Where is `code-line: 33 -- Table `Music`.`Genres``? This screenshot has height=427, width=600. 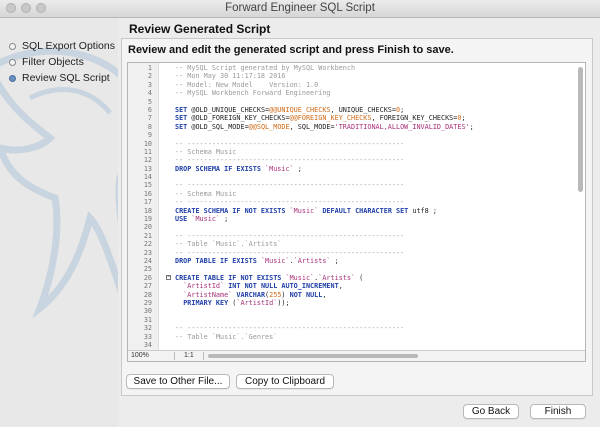 code-line: 33 -- Table `Music`.`Genres` is located at coordinates (355, 337).